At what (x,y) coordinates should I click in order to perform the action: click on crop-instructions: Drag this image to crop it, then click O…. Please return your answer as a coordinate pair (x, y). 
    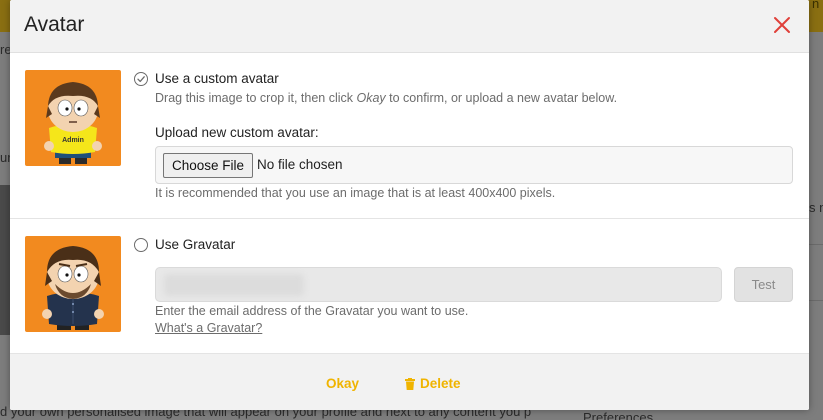
    Looking at the image, I should click on (386, 98).